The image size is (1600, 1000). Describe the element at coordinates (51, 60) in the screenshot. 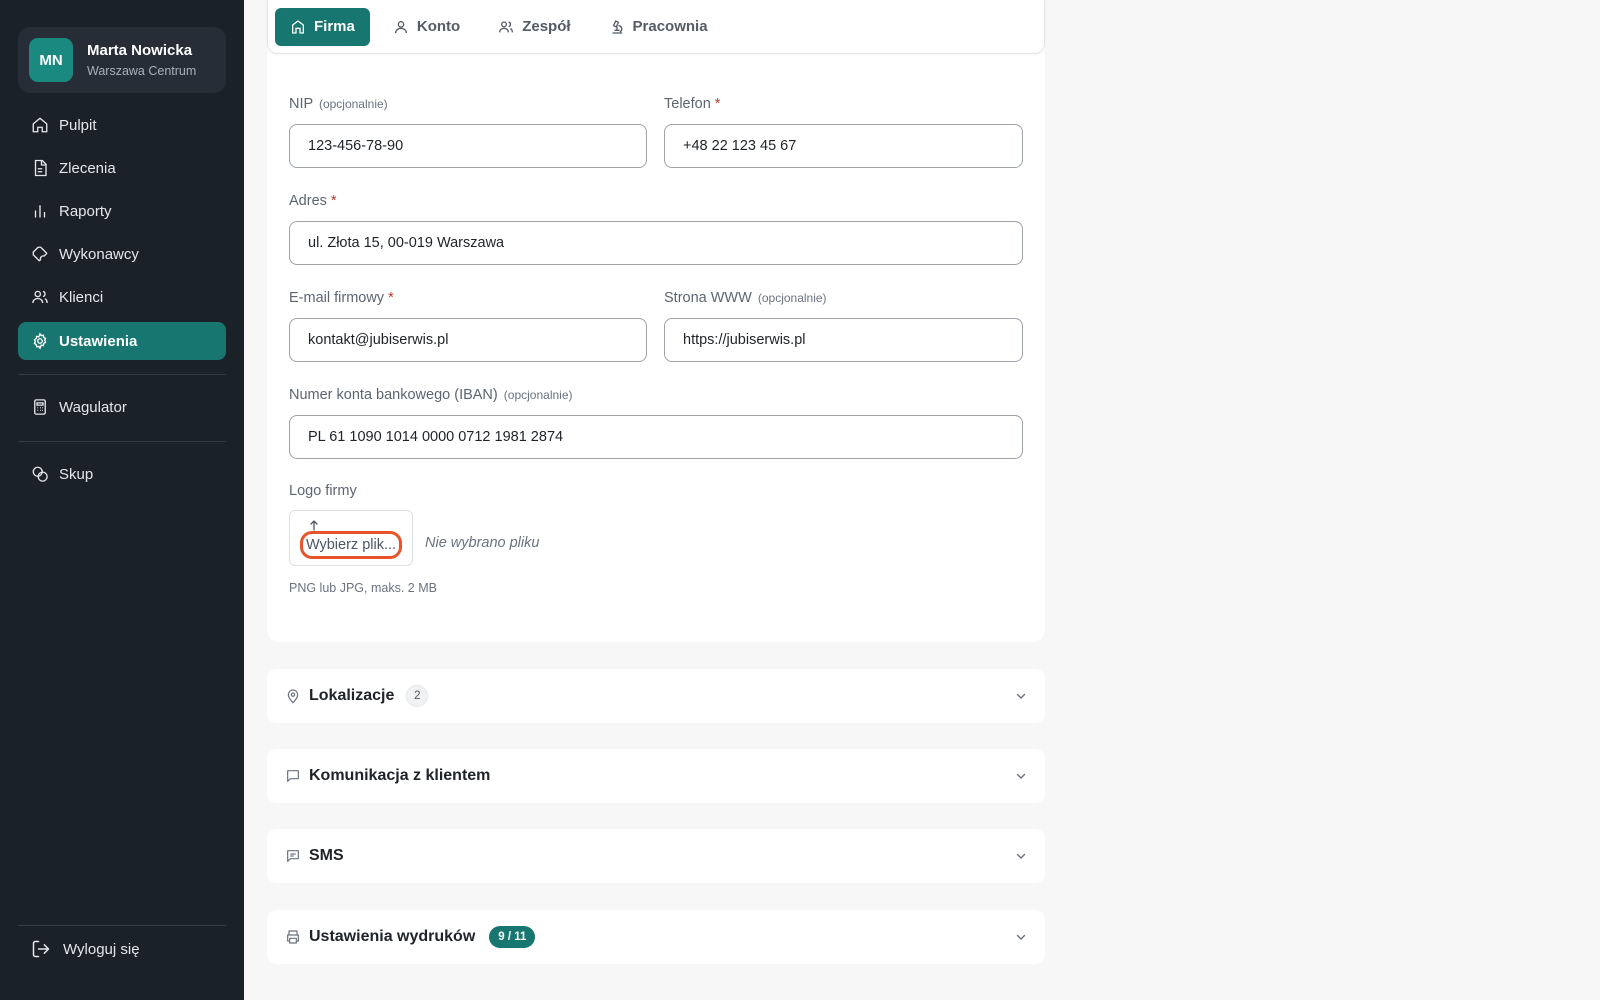

I see `avatar: MN` at that location.